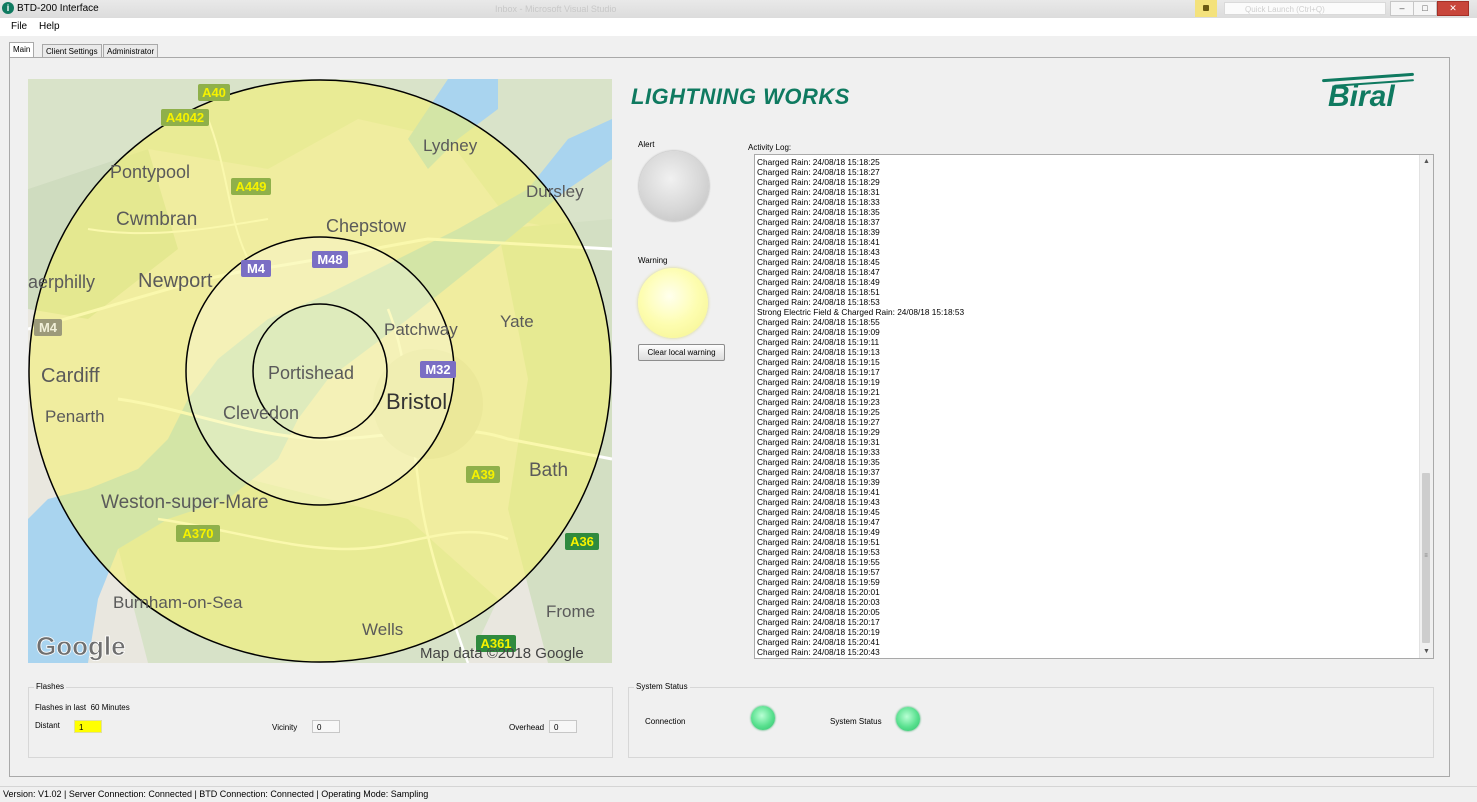 This screenshot has height=802, width=1477. What do you see at coordinates (517, 321) in the screenshot?
I see `map-label-yate: Yate` at bounding box center [517, 321].